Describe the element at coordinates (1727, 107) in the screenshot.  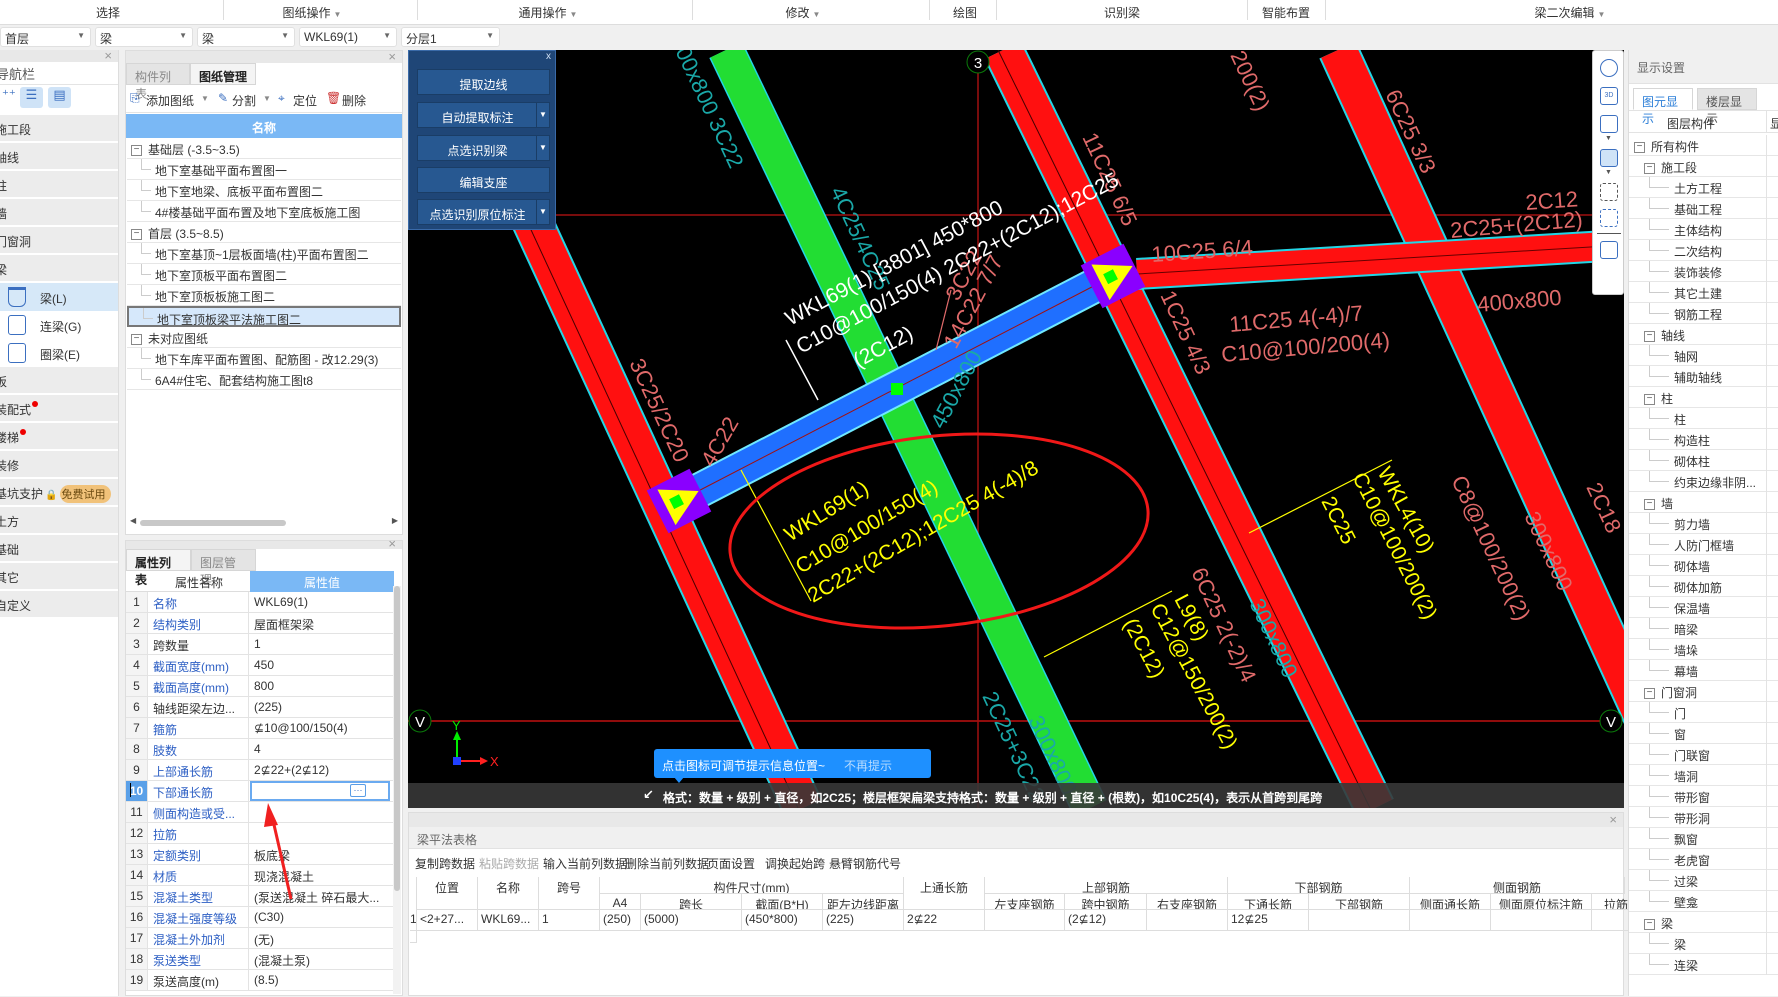
I see `tab-floor-display: 楼层显示` at that location.